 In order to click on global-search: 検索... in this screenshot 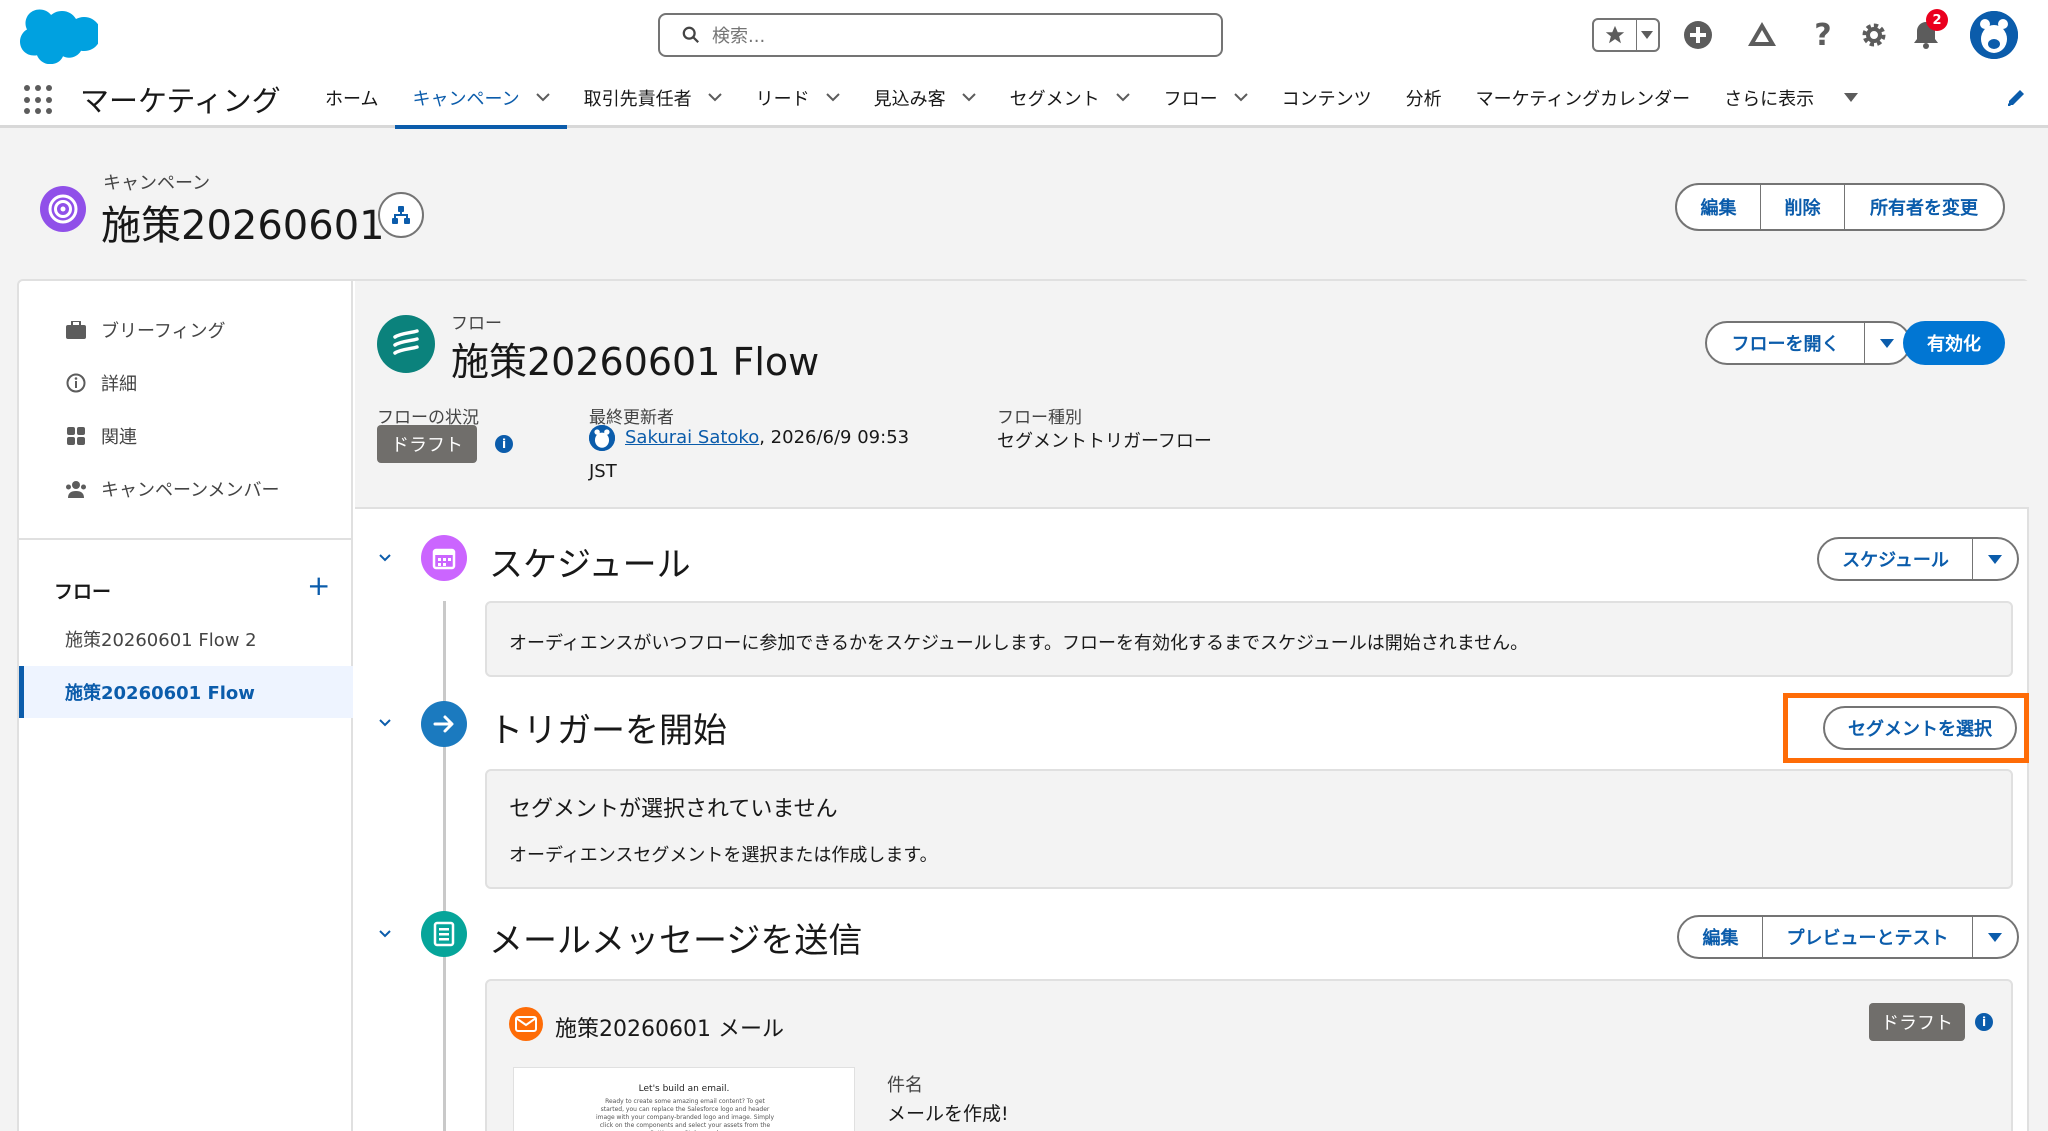, I will do `click(940, 35)`.